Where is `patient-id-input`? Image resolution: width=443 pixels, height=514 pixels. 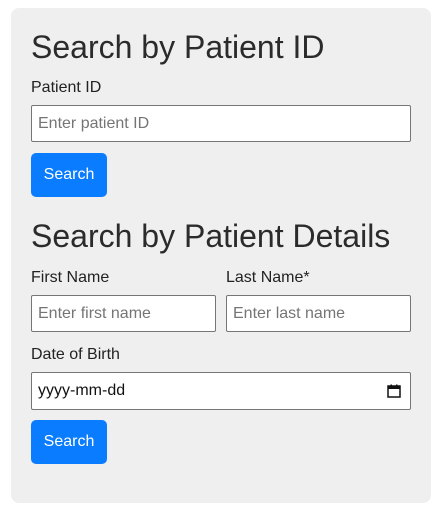
patient-id-input is located at coordinates (221, 123).